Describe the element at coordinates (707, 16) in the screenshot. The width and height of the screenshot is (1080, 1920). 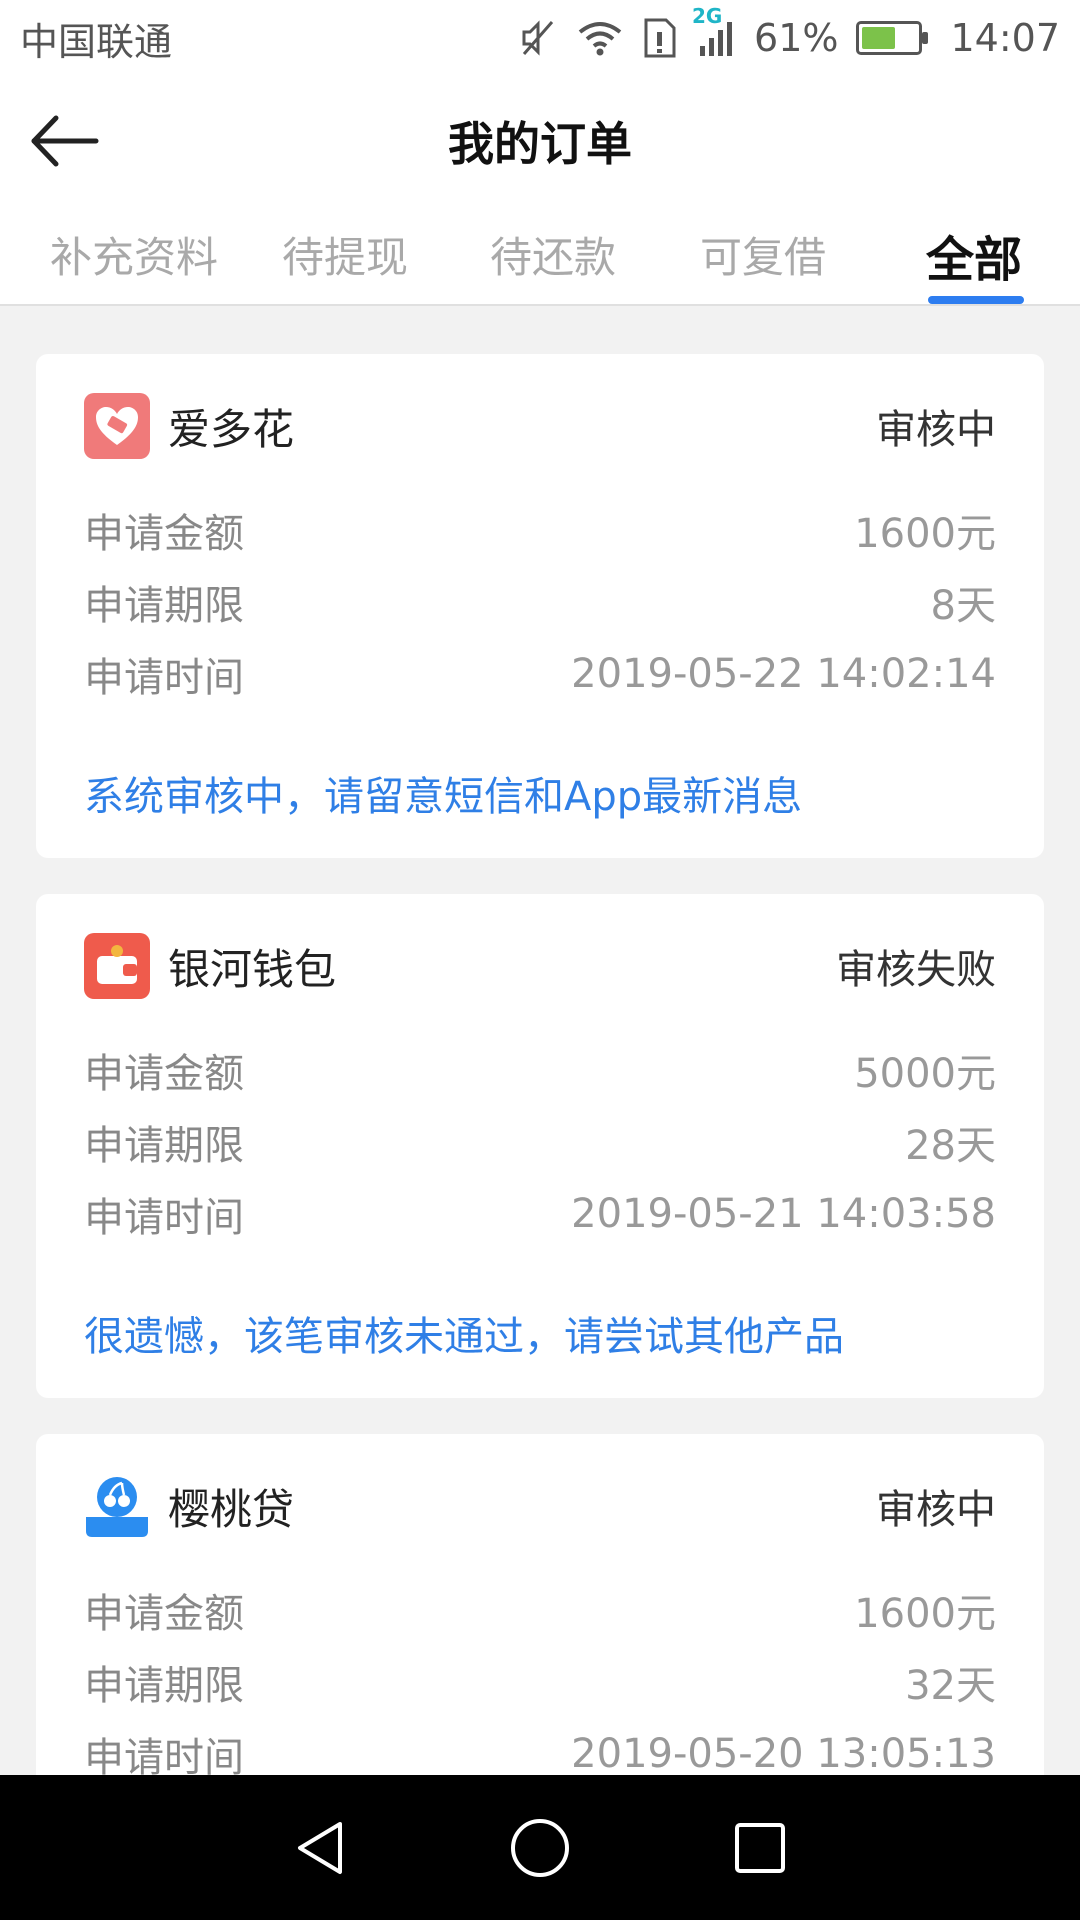
I see `network-type-badge: 2G` at that location.